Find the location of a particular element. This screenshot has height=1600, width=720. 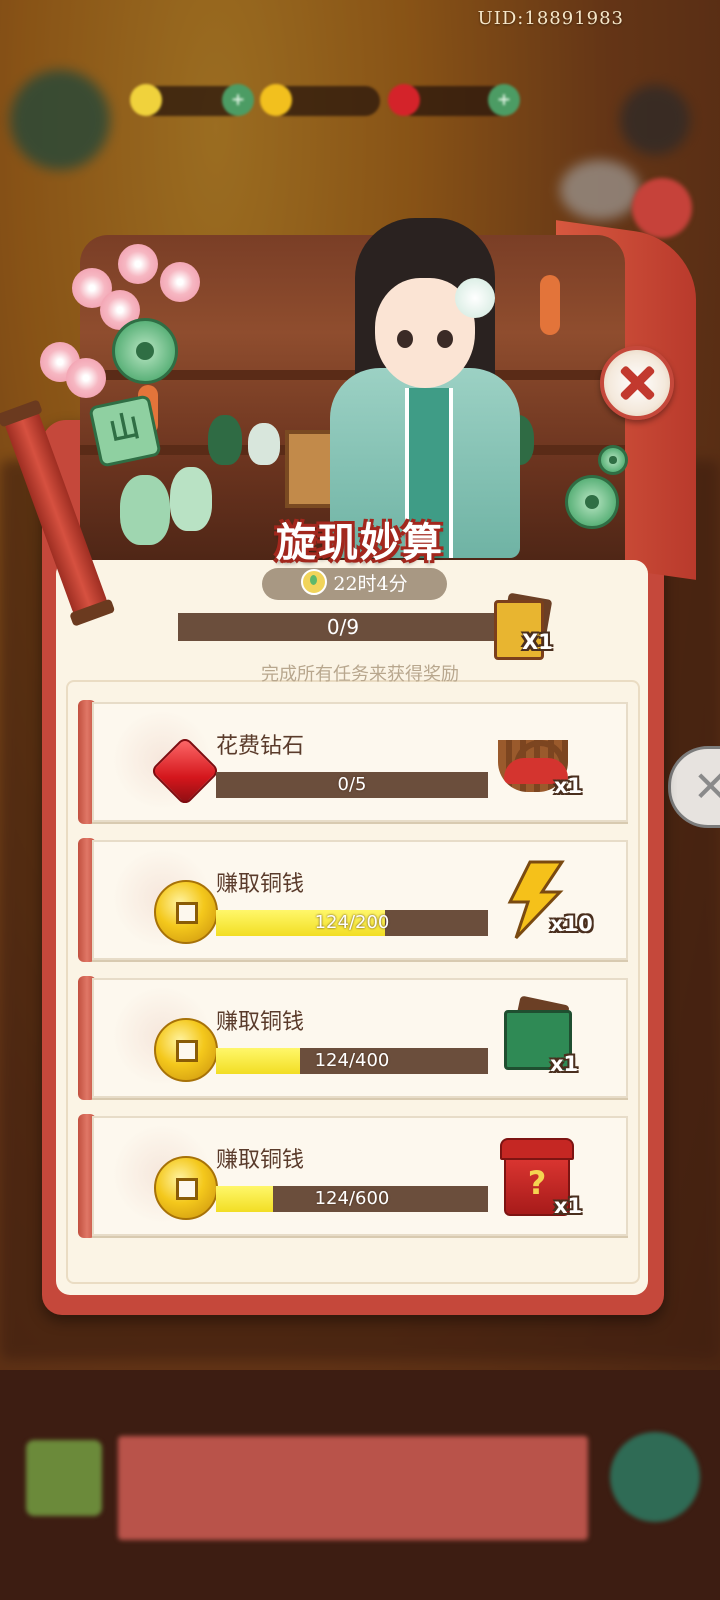

task-progress-bar: 0/5 is located at coordinates (352, 785).